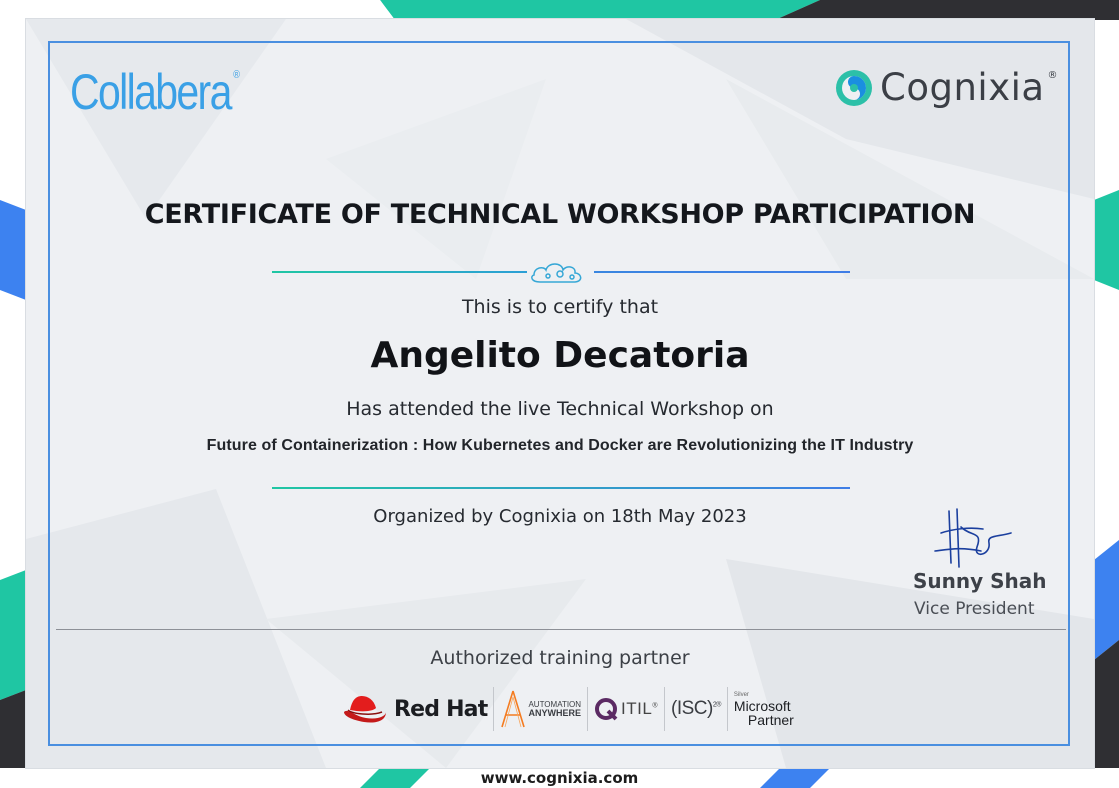 The image size is (1119, 788). I want to click on itil-q-icon, so click(606, 709).